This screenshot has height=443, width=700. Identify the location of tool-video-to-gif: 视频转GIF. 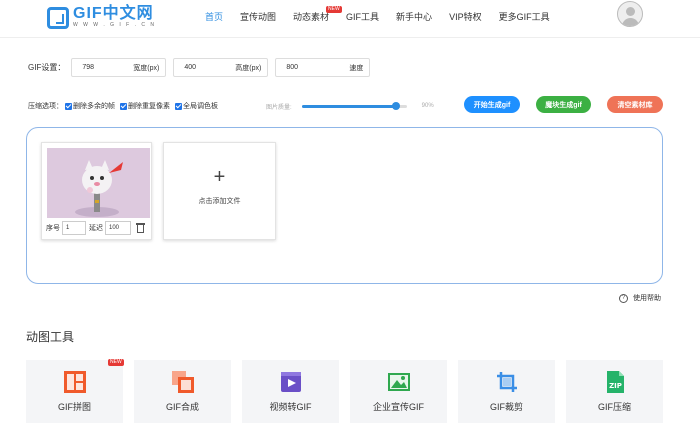
(290, 391).